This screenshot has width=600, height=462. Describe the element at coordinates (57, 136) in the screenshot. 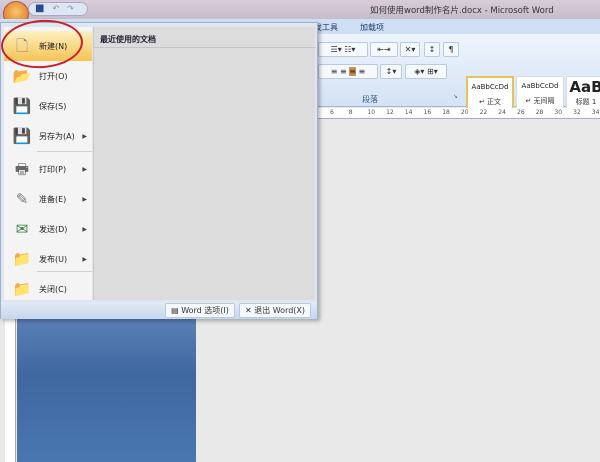

I see `menu-item-label: 另存为(A)` at that location.